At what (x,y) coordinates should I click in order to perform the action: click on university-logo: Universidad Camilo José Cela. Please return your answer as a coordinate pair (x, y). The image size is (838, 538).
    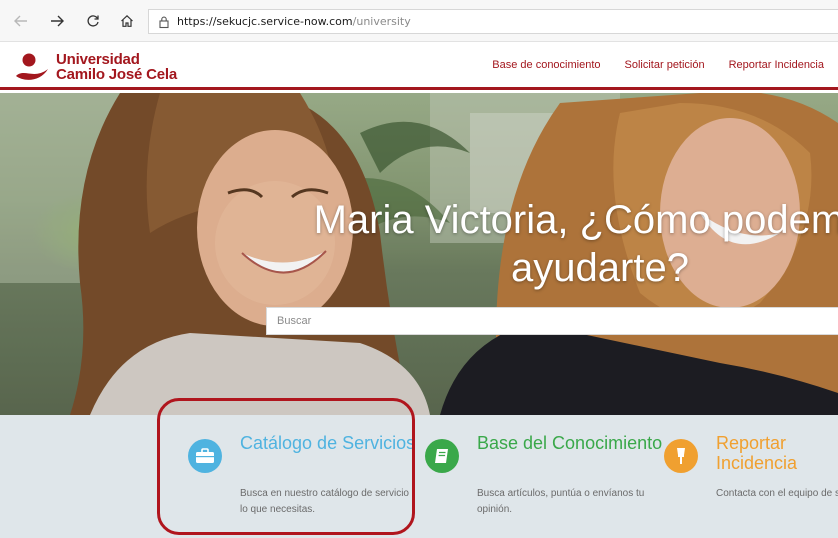
    Looking at the image, I should click on (95, 67).